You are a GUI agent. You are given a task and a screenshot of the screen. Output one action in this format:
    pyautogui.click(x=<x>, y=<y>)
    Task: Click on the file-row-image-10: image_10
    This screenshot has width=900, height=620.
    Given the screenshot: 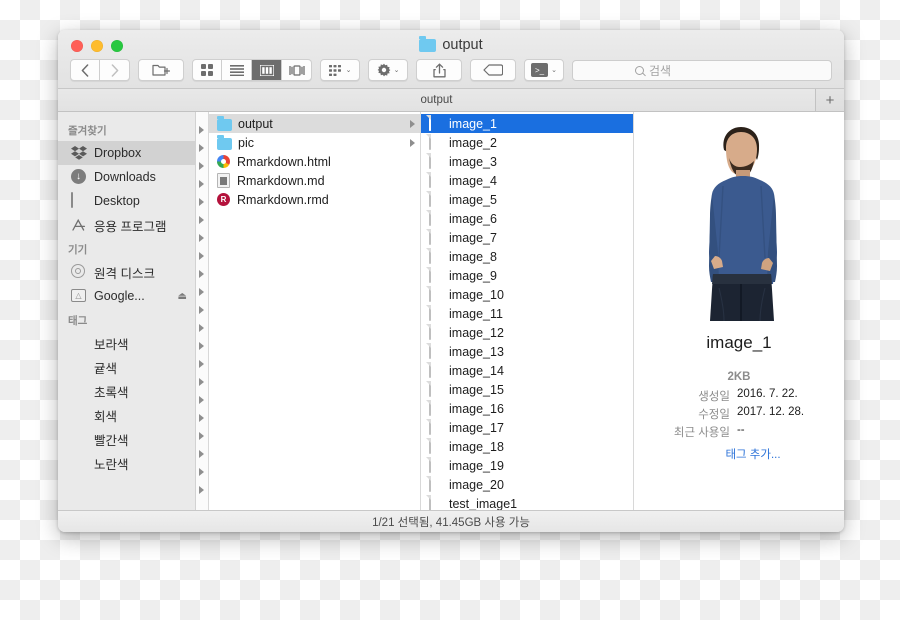 What is the action you would take?
    pyautogui.click(x=527, y=294)
    